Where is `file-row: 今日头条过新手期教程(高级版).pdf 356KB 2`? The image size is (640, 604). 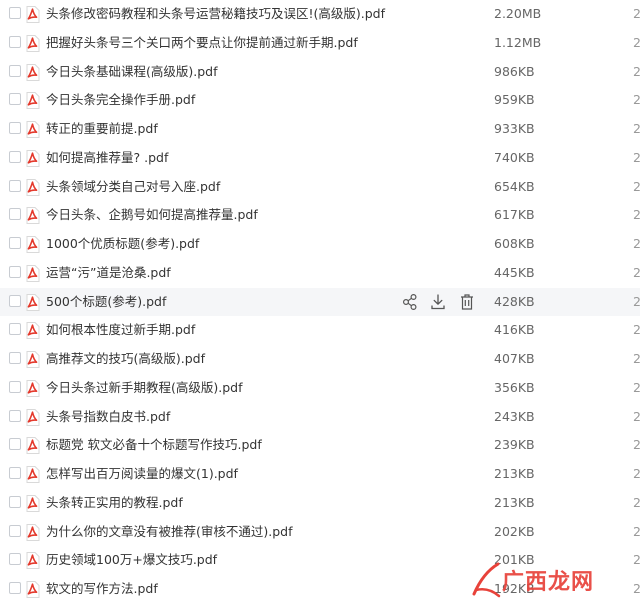 file-row: 今日头条过新手期教程(高级版).pdf 356KB 2 is located at coordinates (320, 388).